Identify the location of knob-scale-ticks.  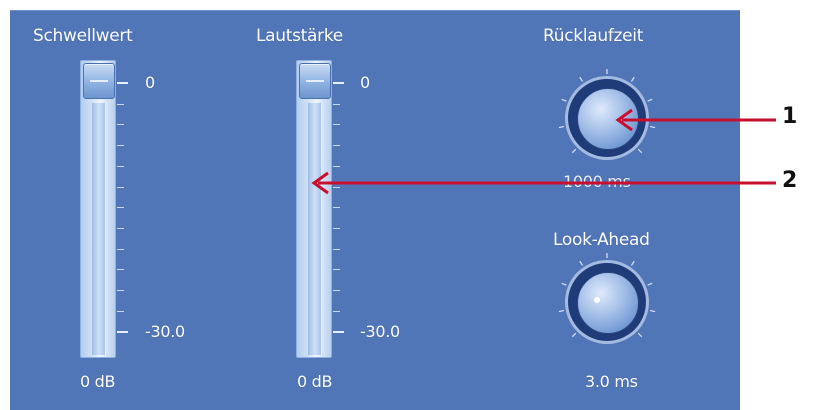
(607, 203).